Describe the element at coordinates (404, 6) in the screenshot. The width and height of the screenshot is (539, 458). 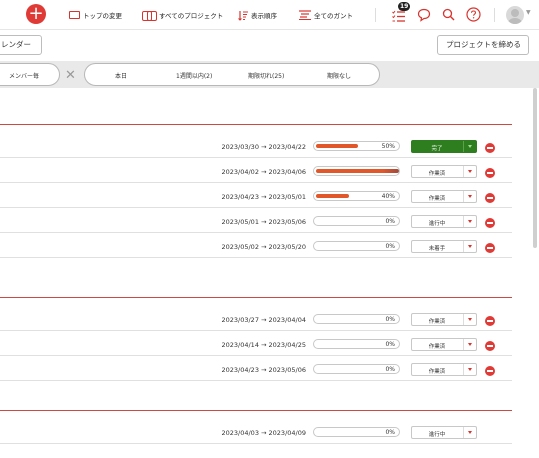
I see `notification-badge: 19` at that location.